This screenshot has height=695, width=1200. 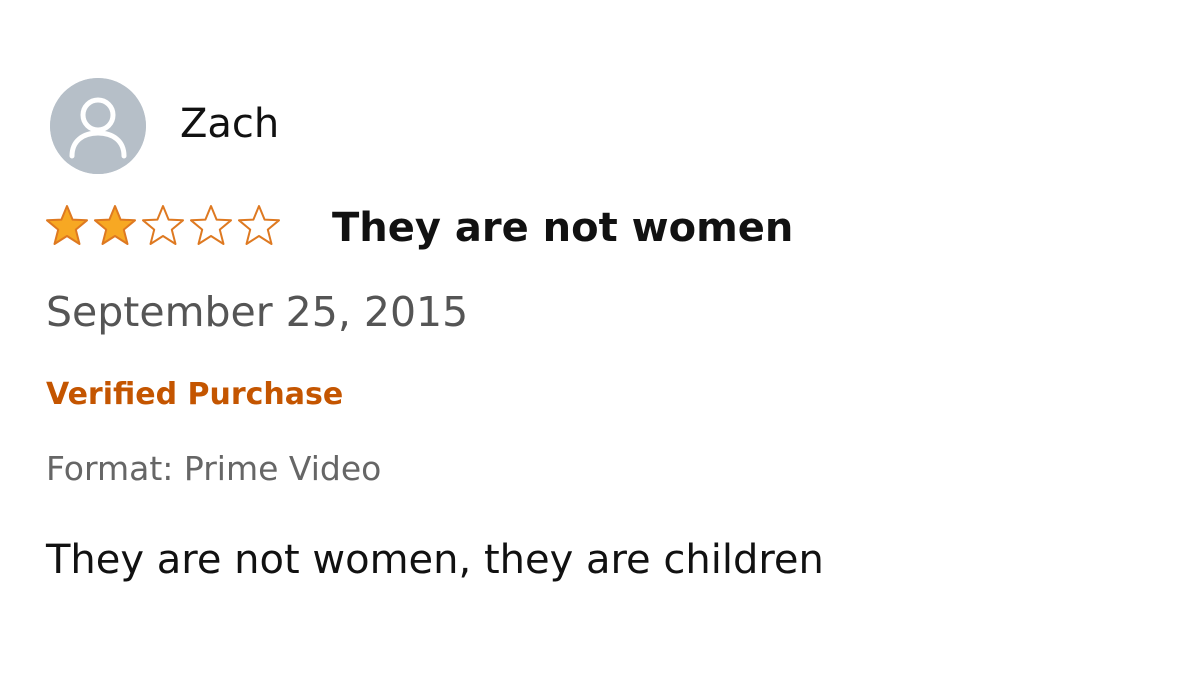 I want to click on review-body: They are not women, they are children, so click(x=435, y=560).